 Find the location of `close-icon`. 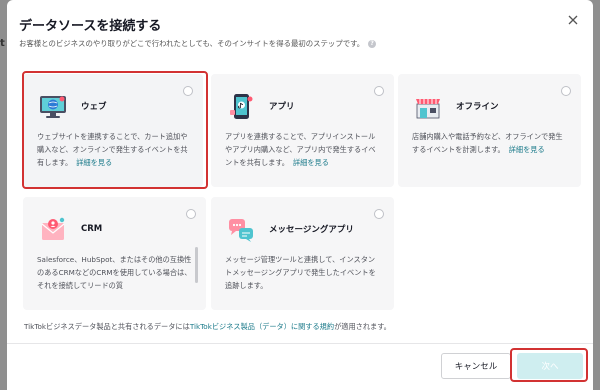

close-icon is located at coordinates (573, 20).